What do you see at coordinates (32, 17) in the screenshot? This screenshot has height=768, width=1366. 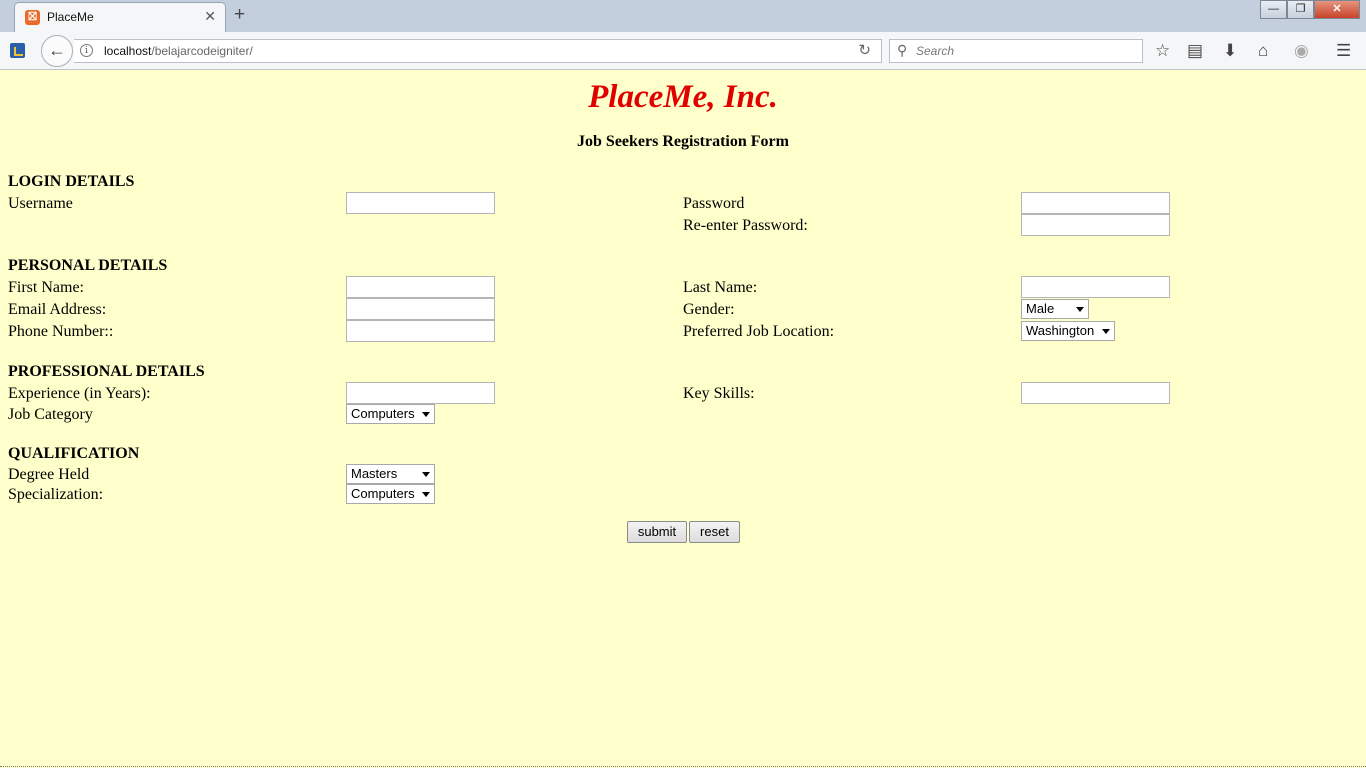 I see `xampp-favicon-icon: ⛝` at bounding box center [32, 17].